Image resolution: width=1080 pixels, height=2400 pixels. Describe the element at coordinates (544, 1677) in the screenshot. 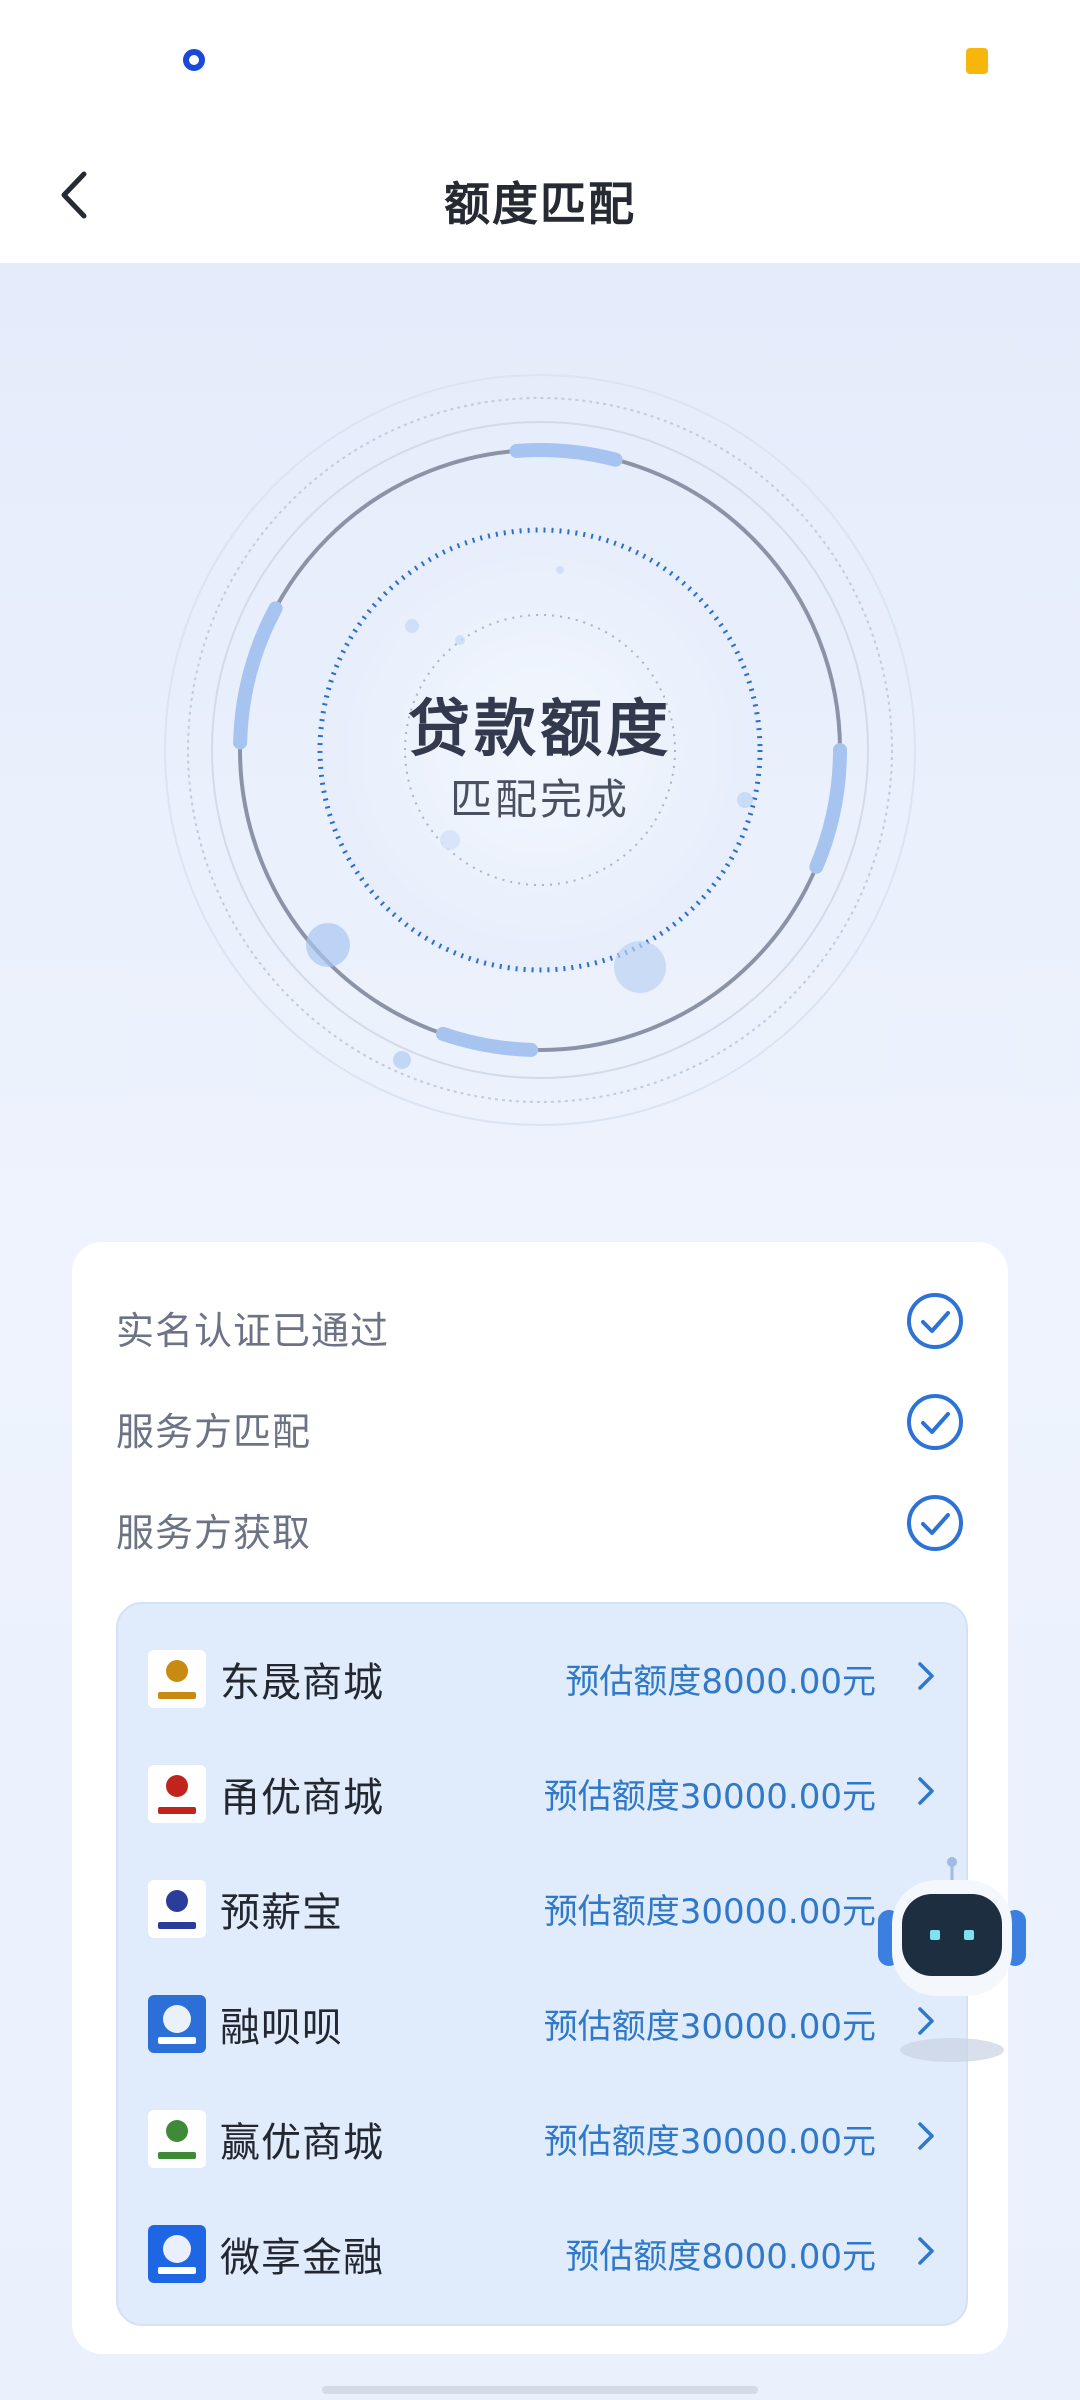

I see `provider-item: 东晟商城 预估额度8000.00元` at that location.